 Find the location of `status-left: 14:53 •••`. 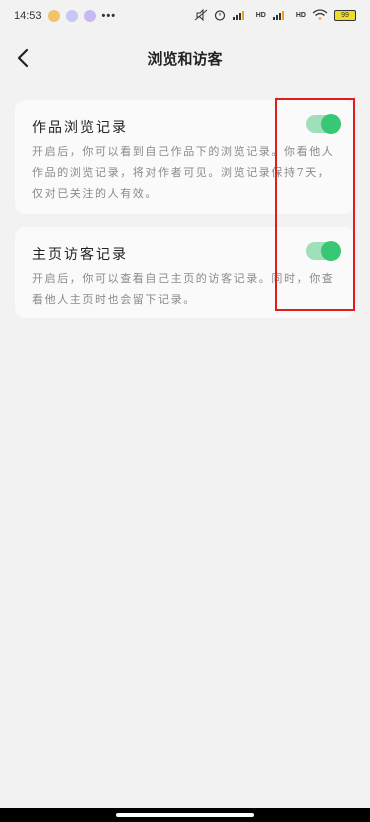

status-left: 14:53 ••• is located at coordinates (65, 16).